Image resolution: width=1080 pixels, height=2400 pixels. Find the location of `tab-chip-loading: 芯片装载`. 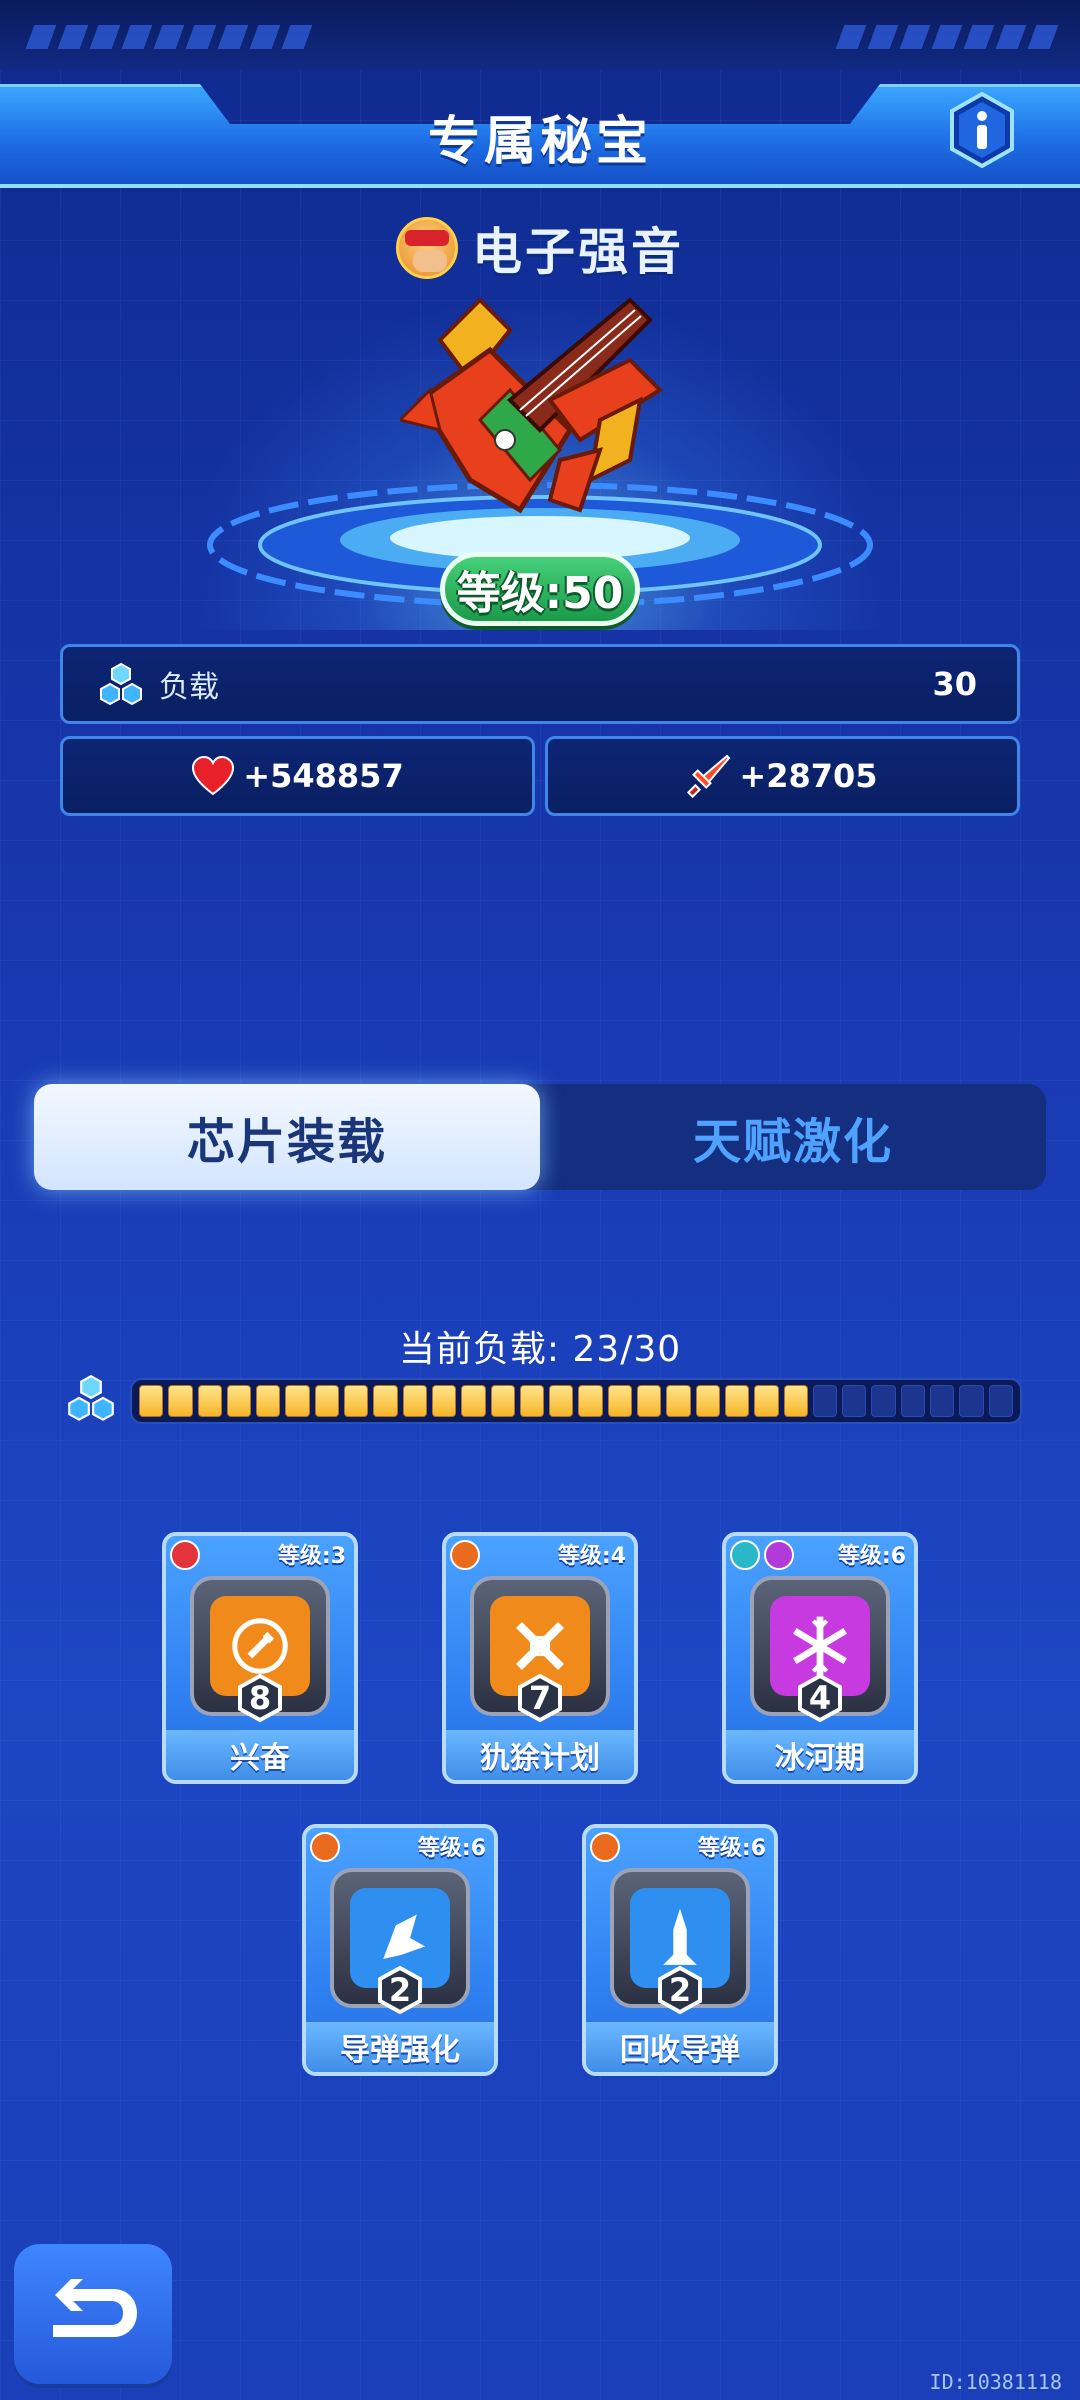

tab-chip-loading: 芯片装载 is located at coordinates (287, 1137).